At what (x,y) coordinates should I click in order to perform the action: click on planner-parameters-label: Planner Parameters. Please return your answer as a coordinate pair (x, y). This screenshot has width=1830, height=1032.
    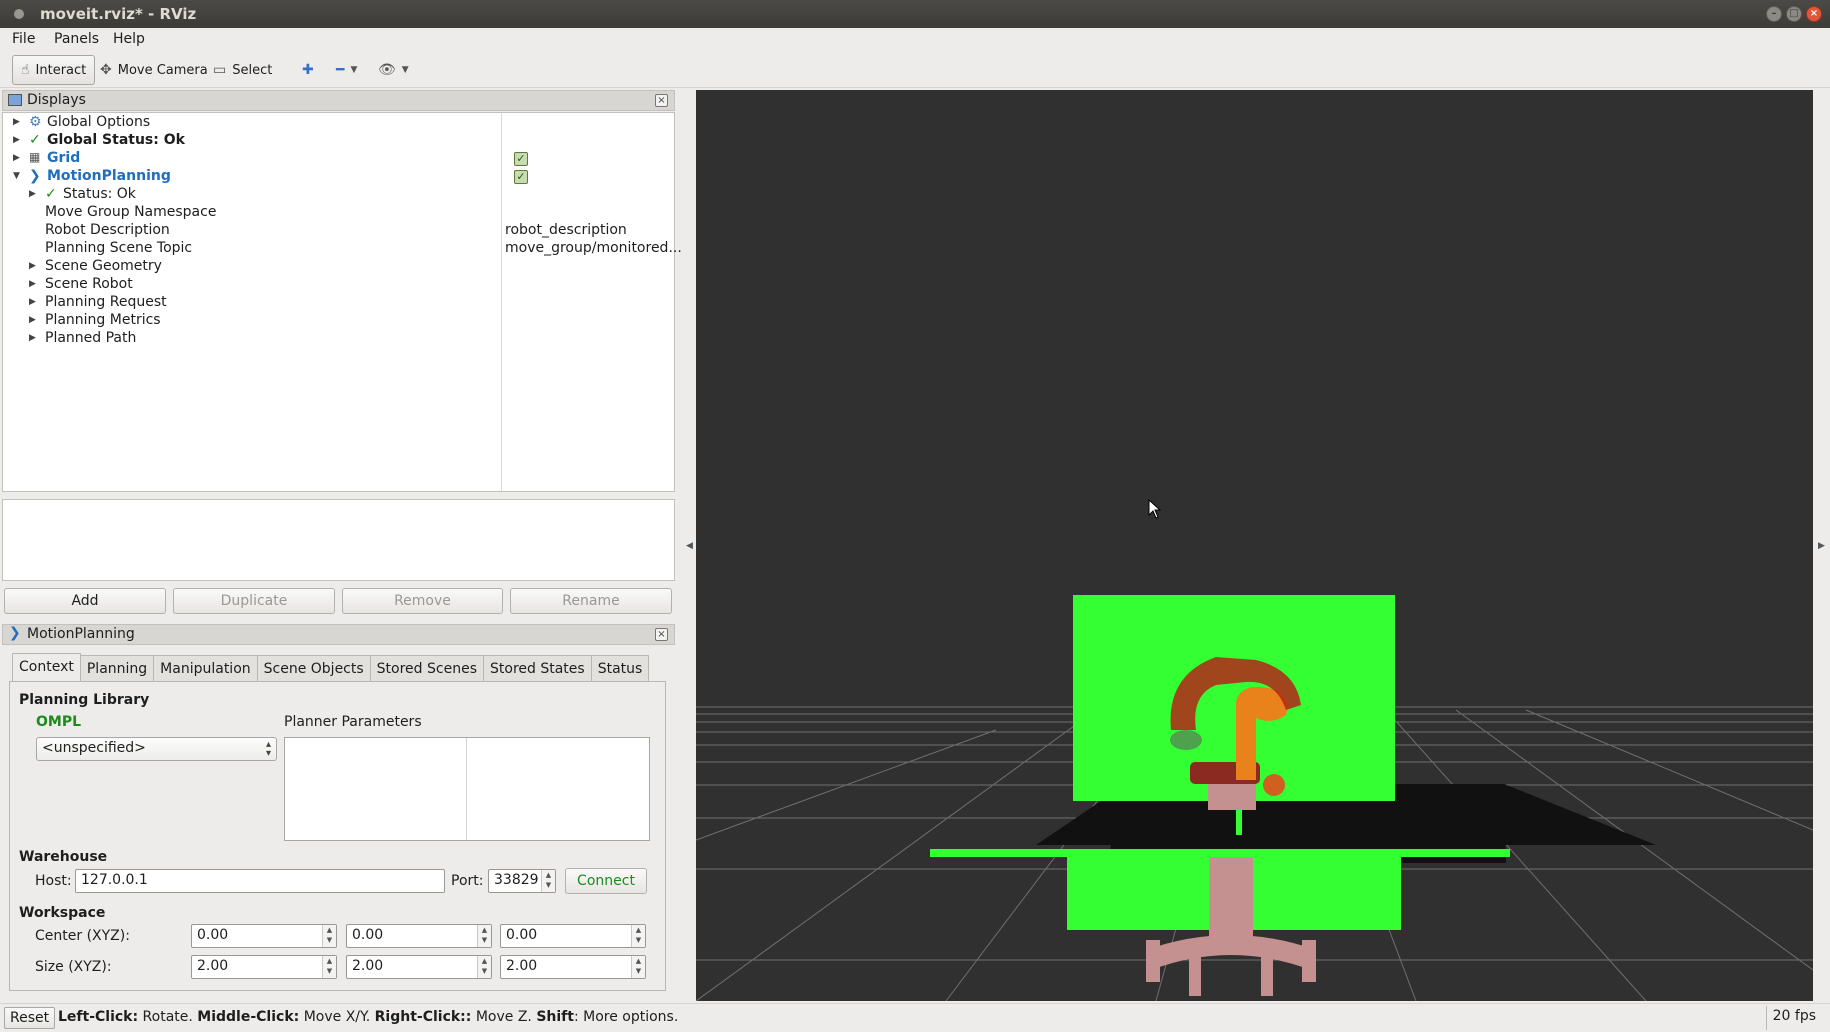
    Looking at the image, I should click on (353, 722).